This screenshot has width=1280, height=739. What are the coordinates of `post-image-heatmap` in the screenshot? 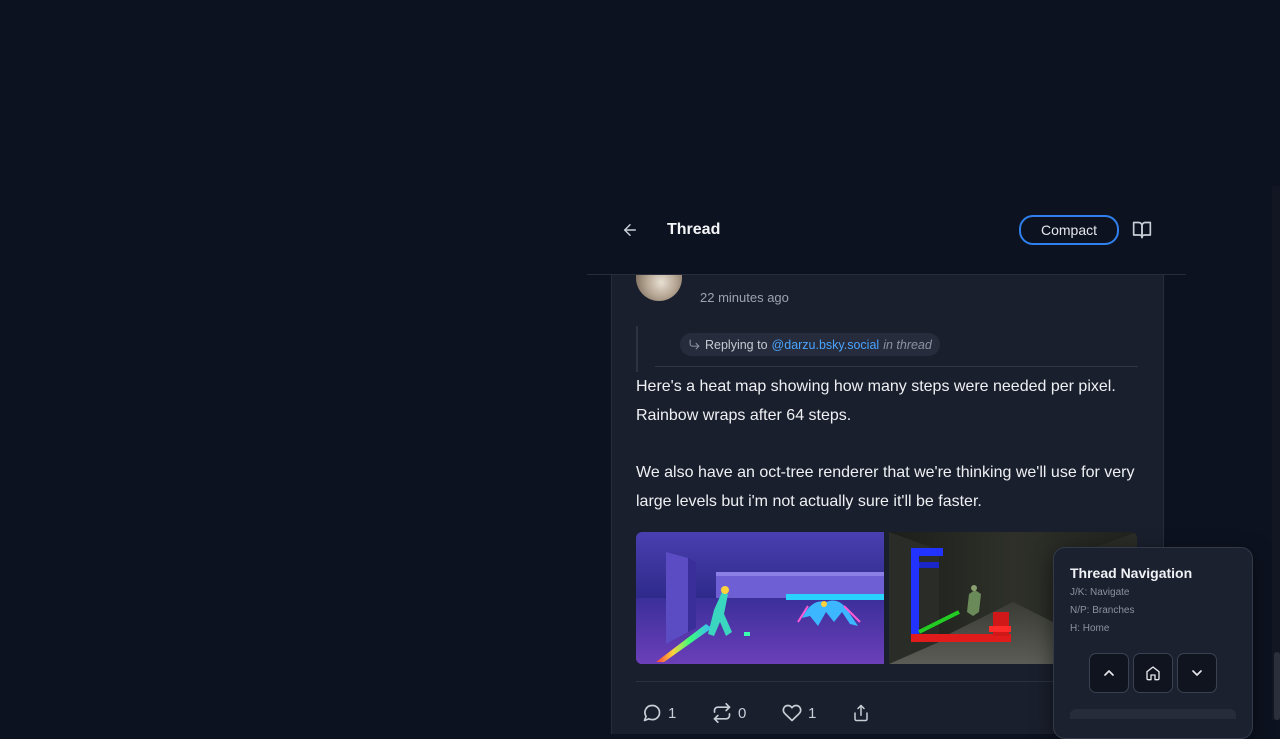 It's located at (760, 598).